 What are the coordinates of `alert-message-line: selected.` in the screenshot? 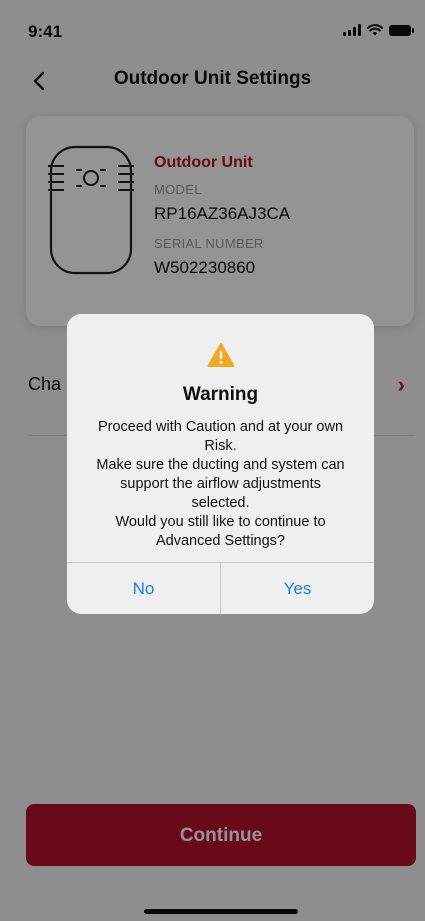 It's located at (220, 503).